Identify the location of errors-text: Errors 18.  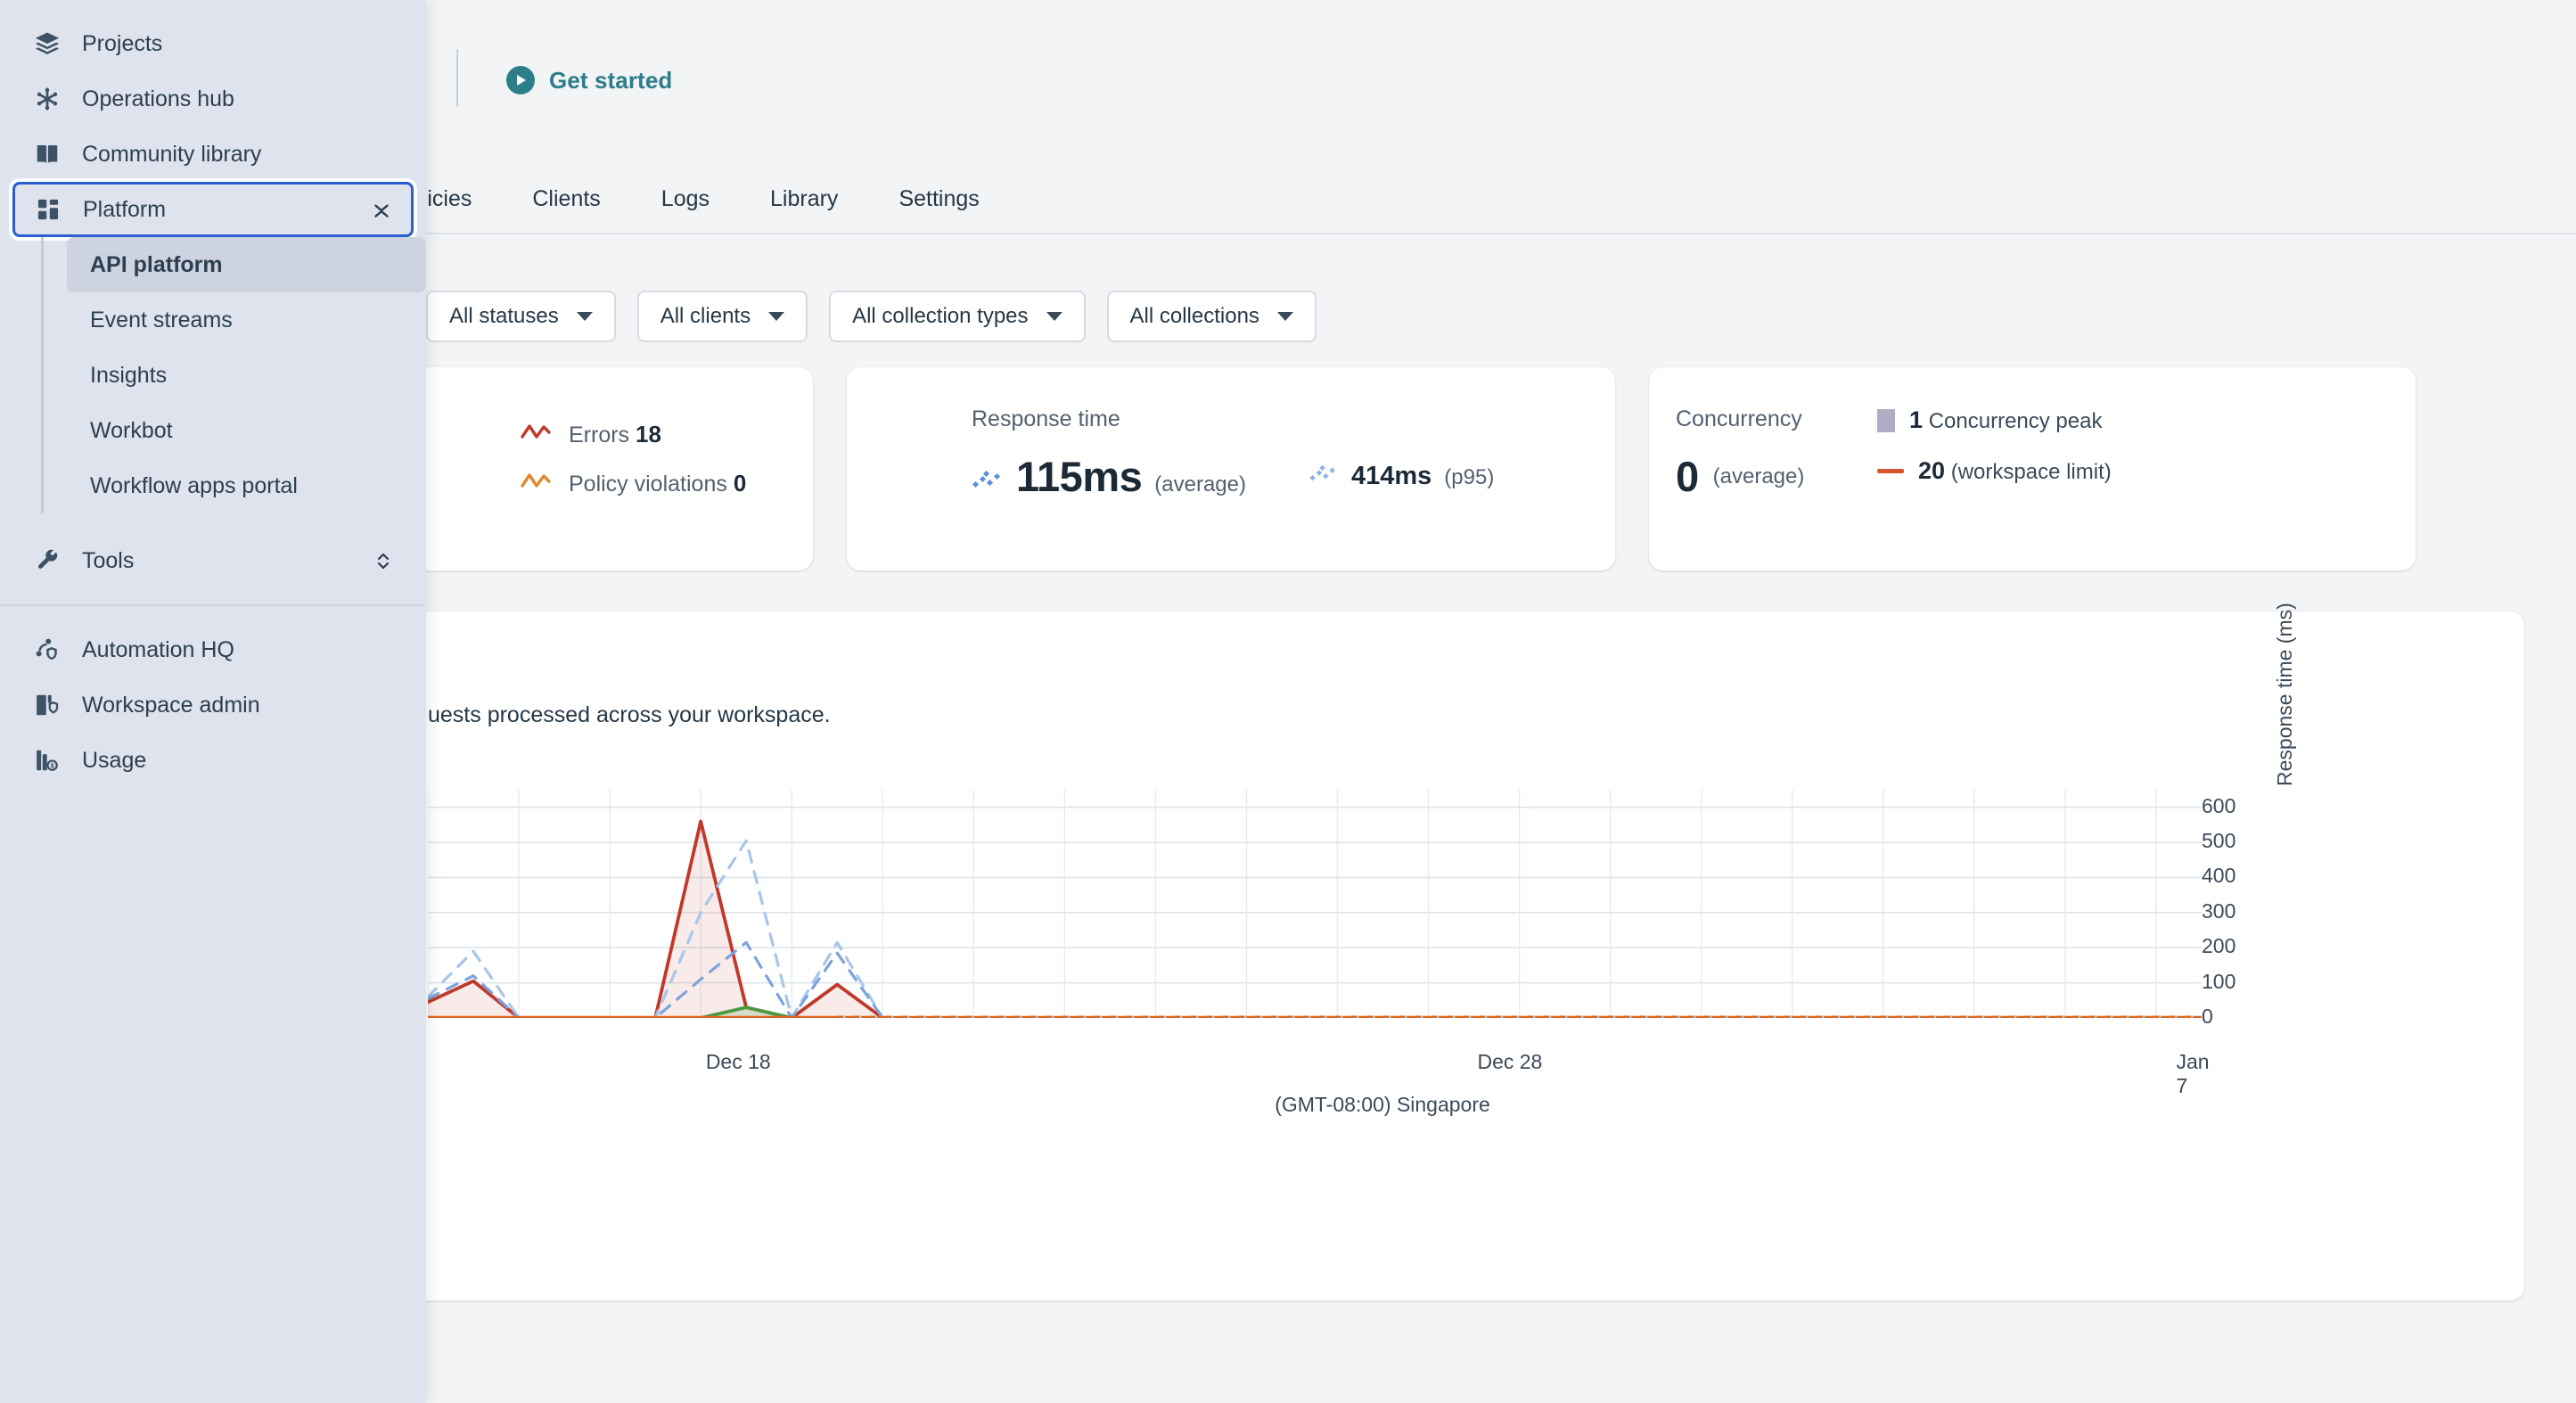
(615, 434).